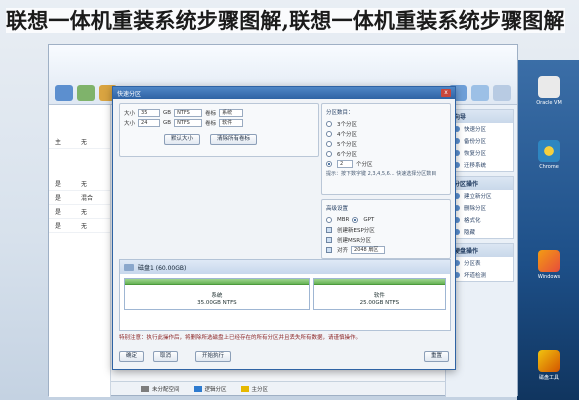 This screenshot has width=579, height=400. I want to click on page-title: 联想一体机重装系统步骤图解,联想一体机重装系统步骤图解, so click(285, 20).